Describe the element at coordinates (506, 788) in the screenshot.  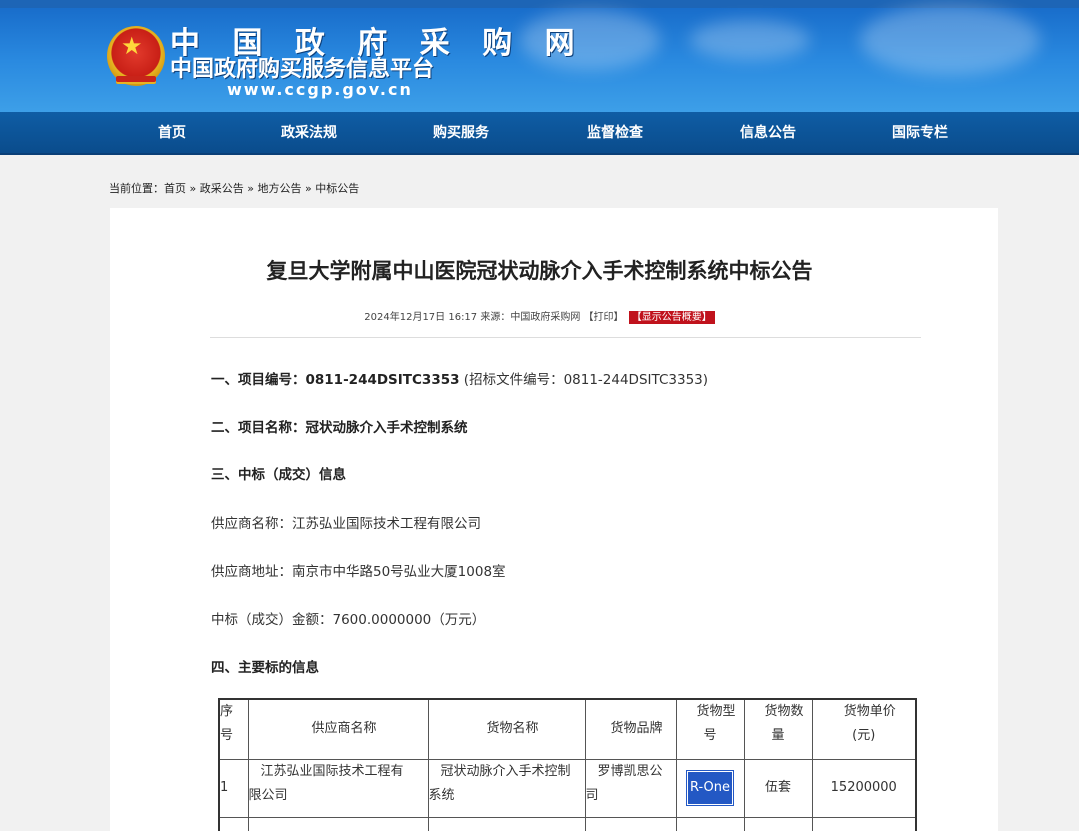
I see `cell-goods: 冠状动脉介入手术控制 系统` at that location.